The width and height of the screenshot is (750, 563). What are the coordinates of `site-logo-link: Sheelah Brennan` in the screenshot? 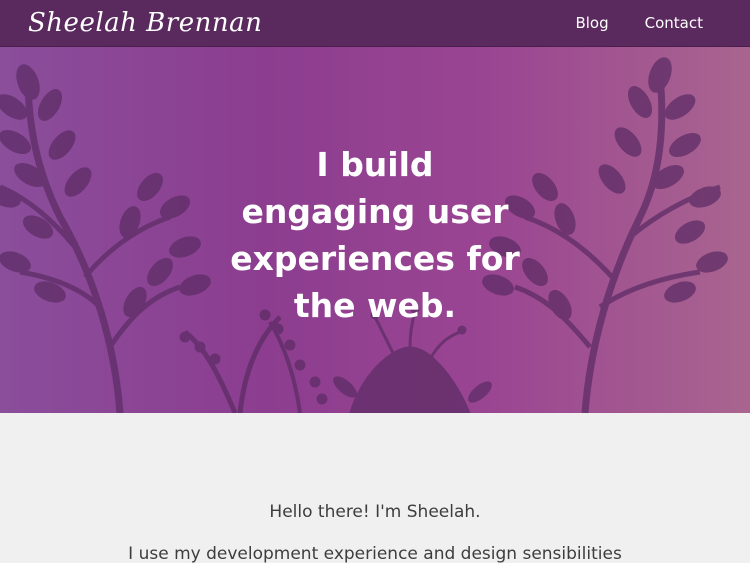 It's located at (145, 23).